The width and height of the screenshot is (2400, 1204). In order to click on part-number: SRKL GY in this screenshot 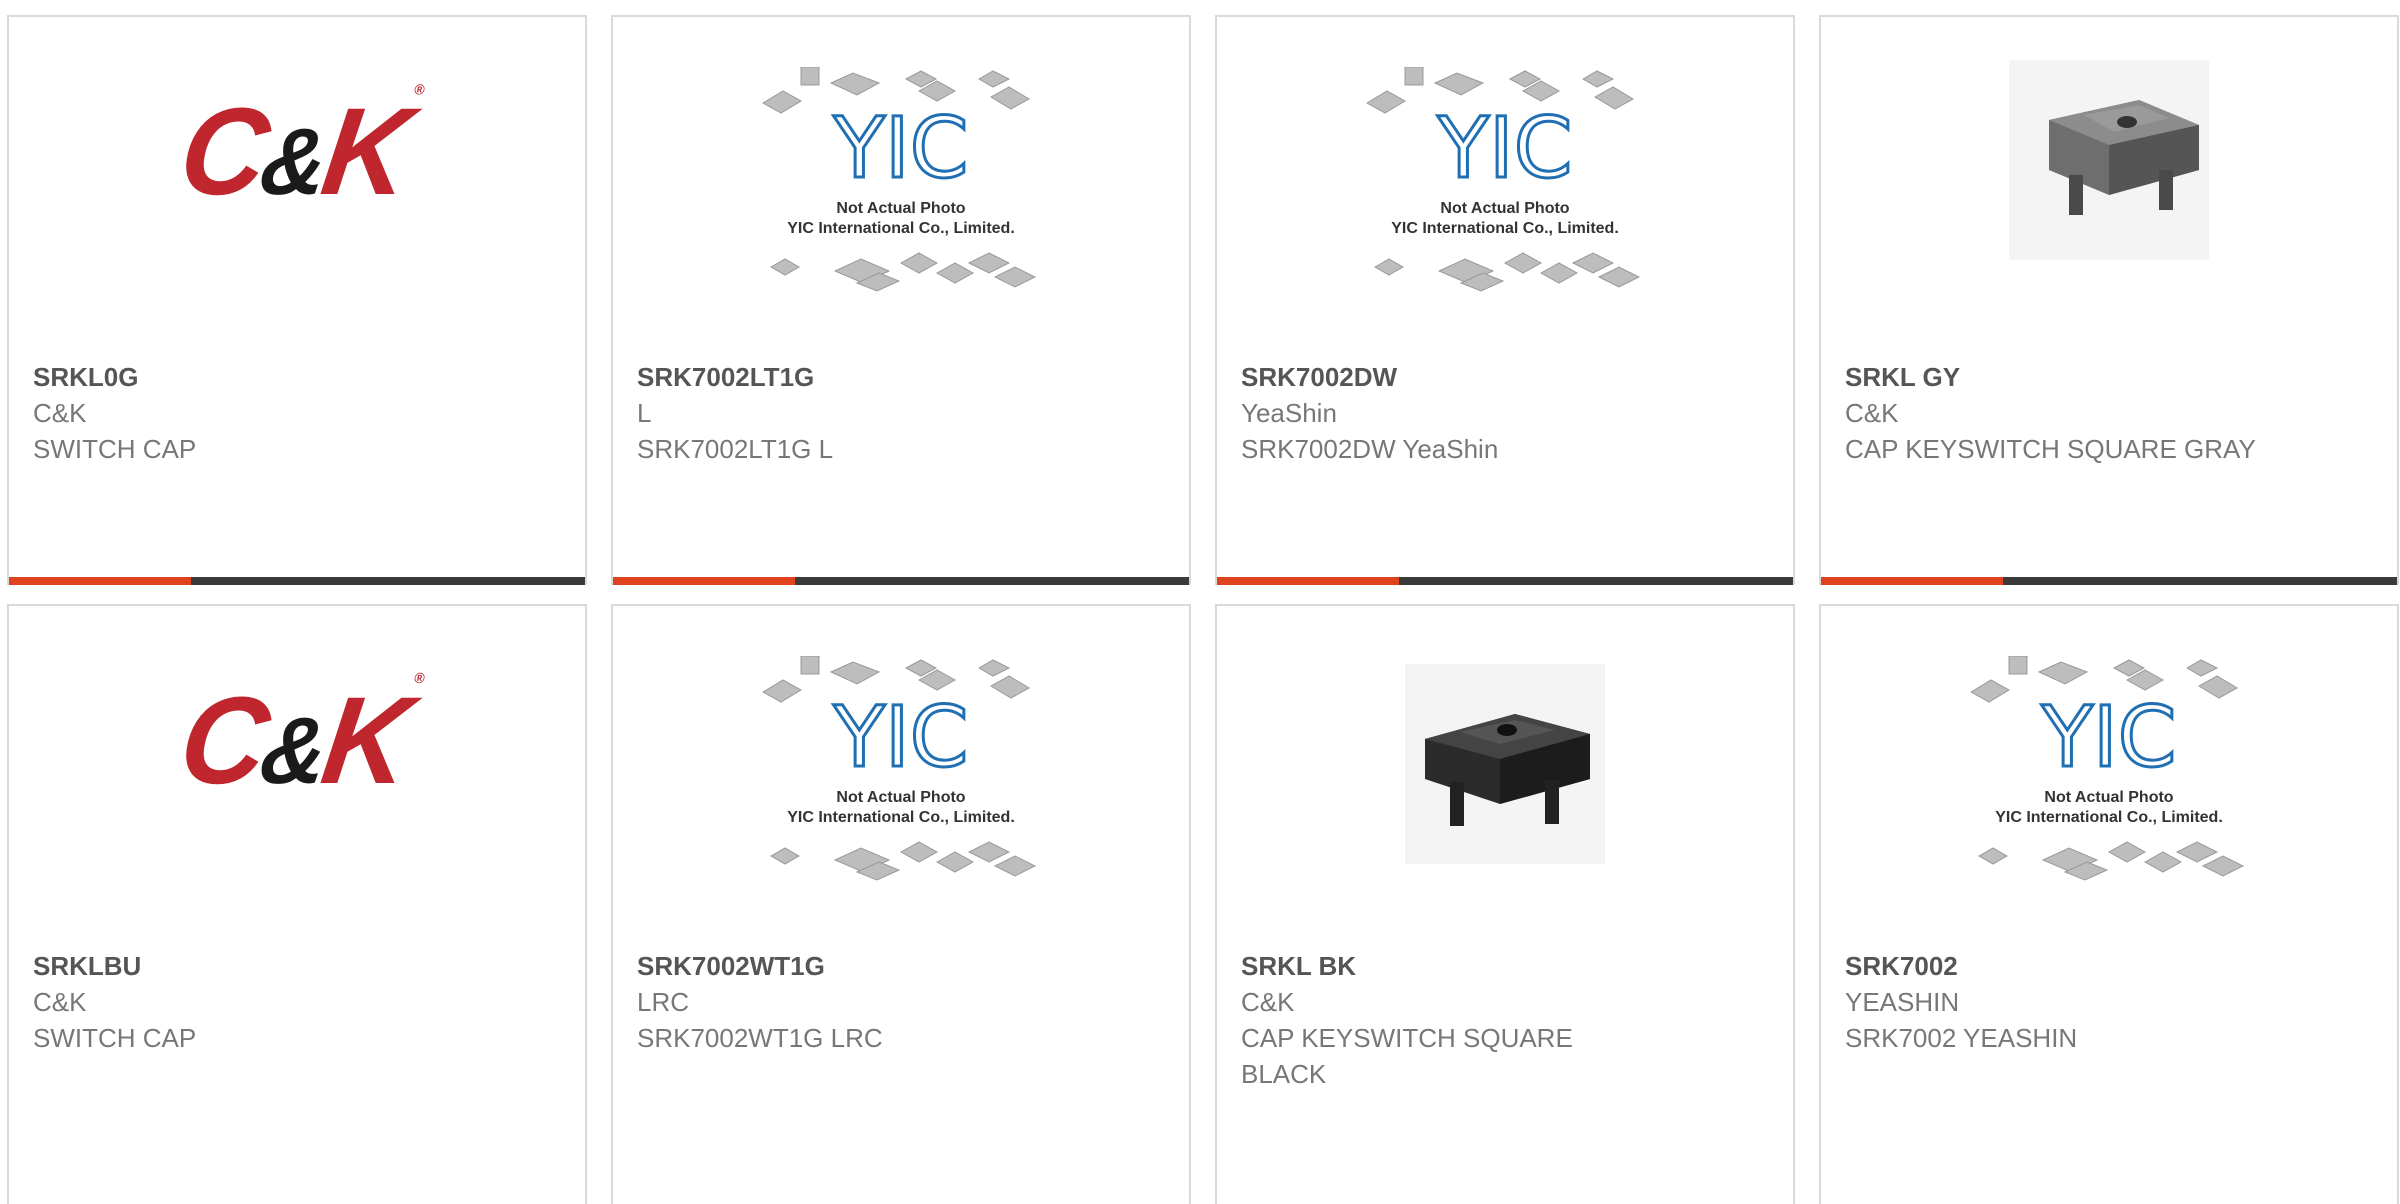, I will do `click(2109, 377)`.